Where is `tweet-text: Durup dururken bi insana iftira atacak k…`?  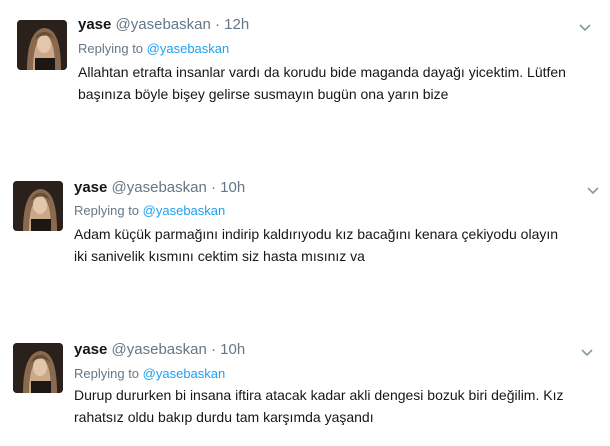 tweet-text: Durup dururken bi insana iftira atacak k… is located at coordinates (339, 406).